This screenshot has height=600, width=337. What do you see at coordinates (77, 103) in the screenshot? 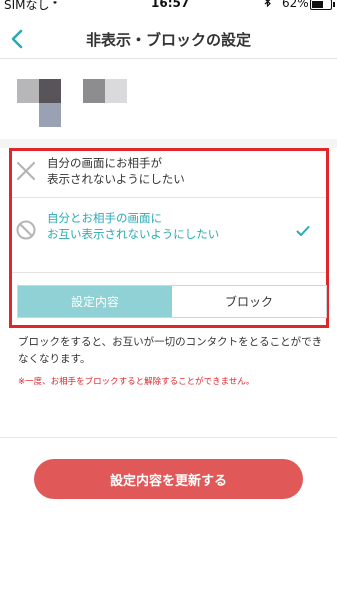
I see `avatar` at bounding box center [77, 103].